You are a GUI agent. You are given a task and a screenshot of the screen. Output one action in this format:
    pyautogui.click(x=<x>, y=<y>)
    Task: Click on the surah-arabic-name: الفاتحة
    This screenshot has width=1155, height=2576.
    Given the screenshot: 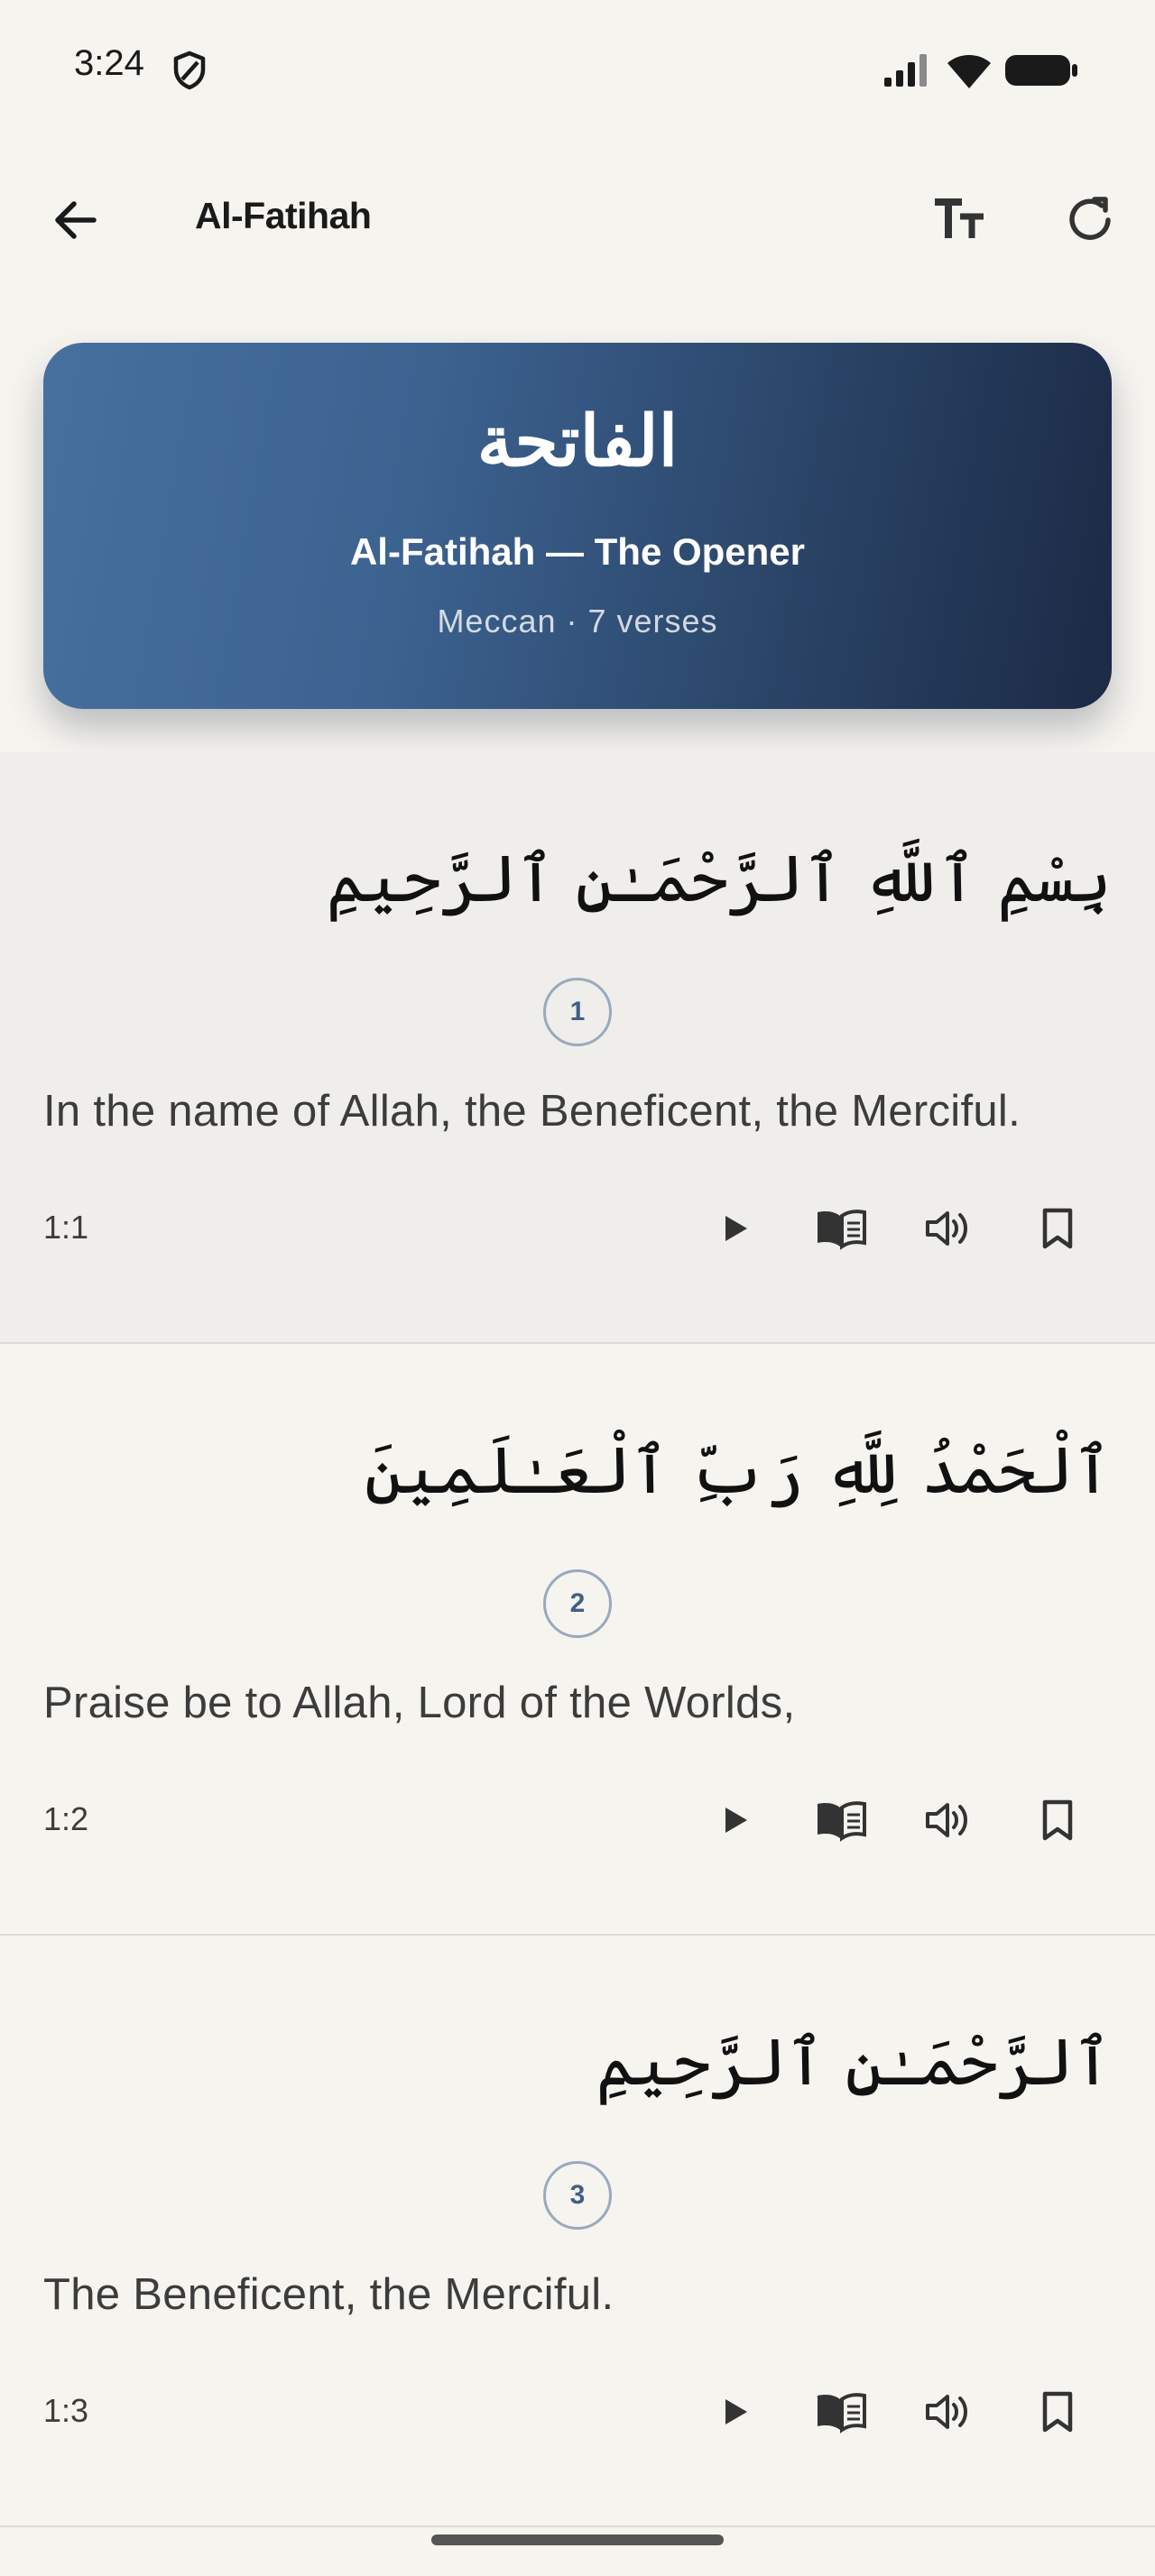 What is the action you would take?
    pyautogui.click(x=577, y=441)
    